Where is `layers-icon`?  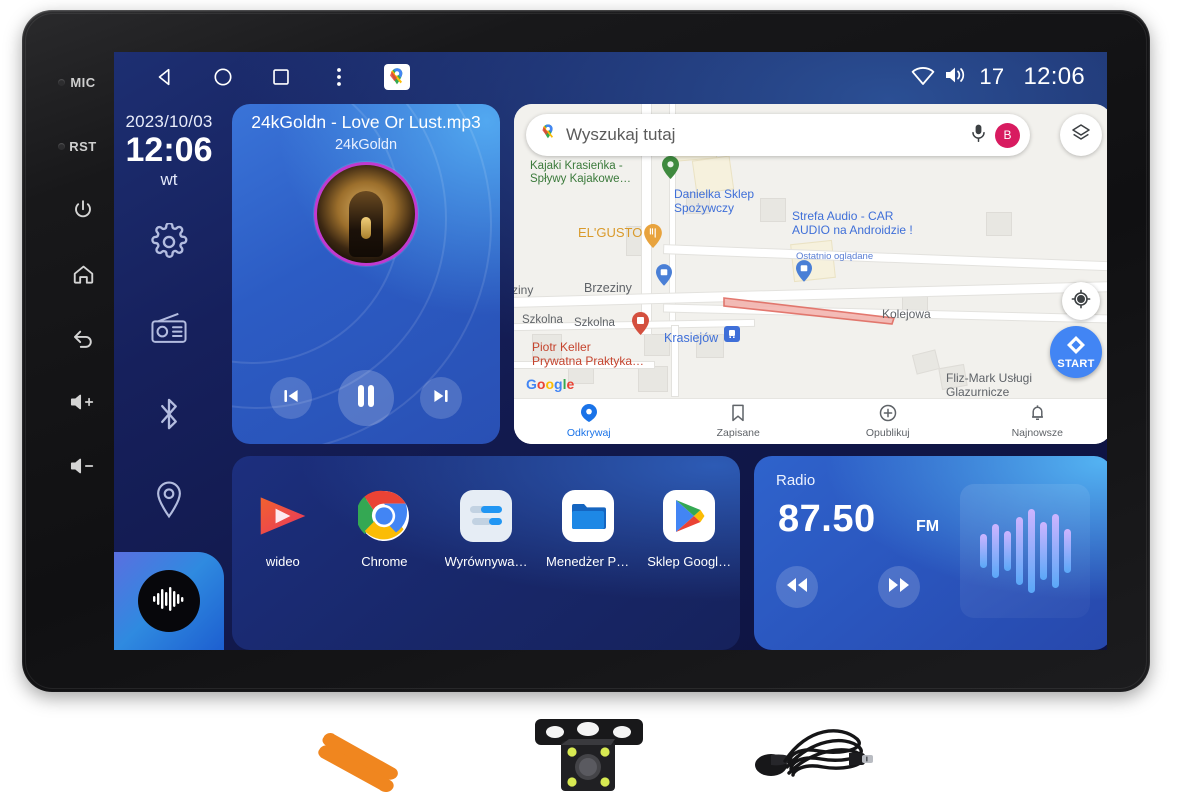 layers-icon is located at coordinates (1081, 135).